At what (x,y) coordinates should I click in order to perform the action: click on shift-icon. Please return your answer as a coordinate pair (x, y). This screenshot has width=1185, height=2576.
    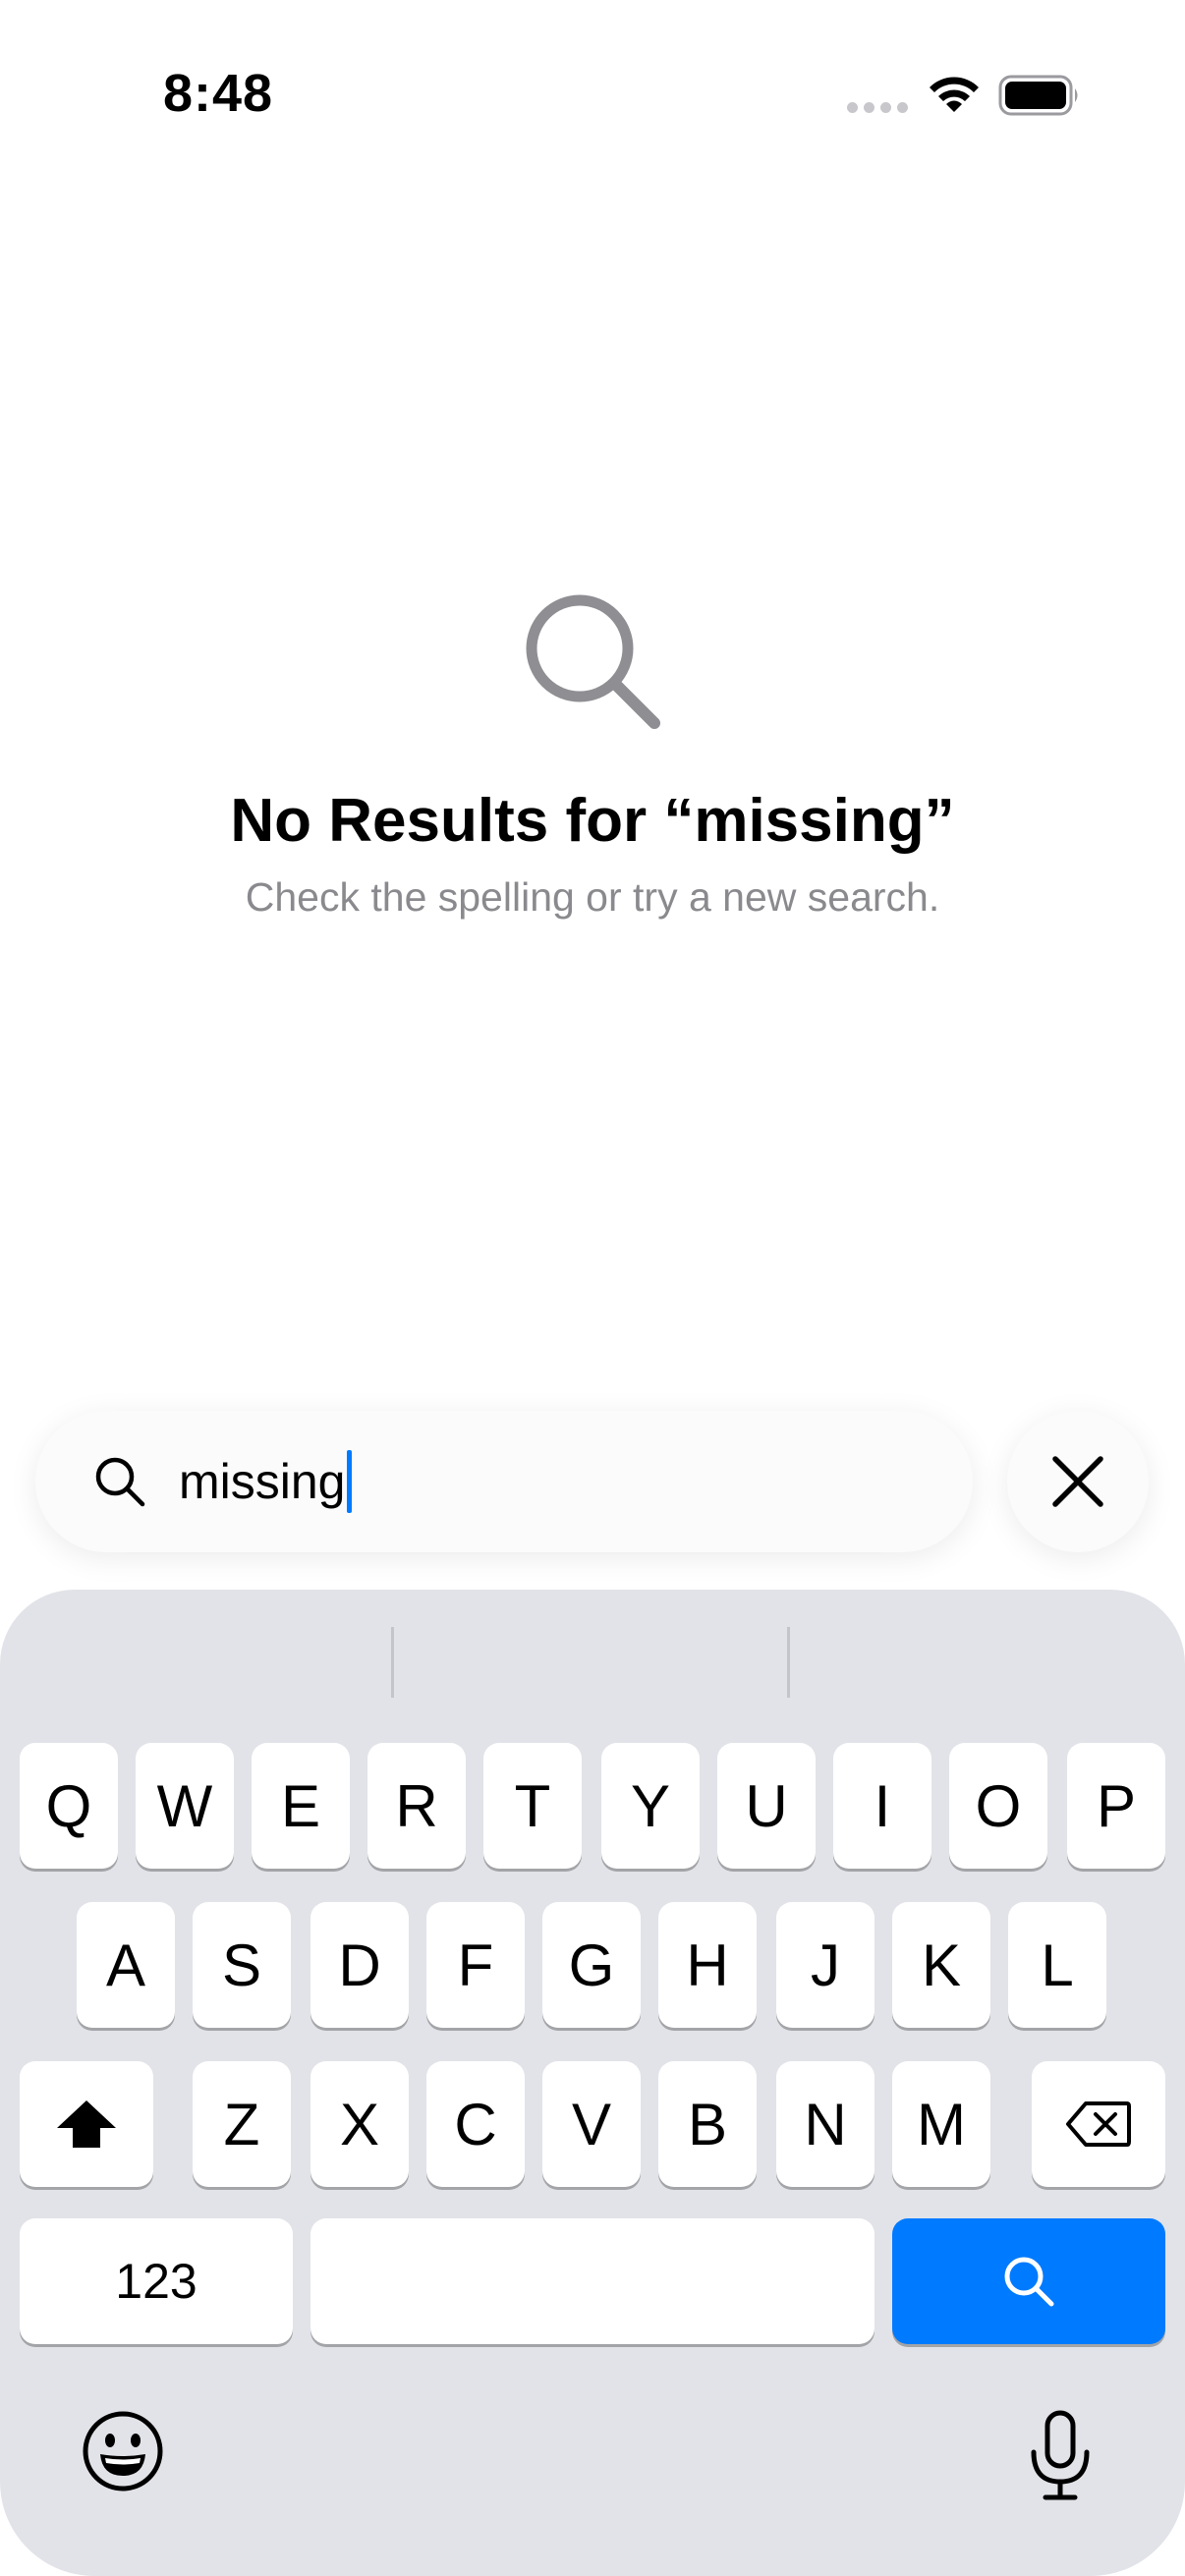
    Looking at the image, I should click on (87, 2124).